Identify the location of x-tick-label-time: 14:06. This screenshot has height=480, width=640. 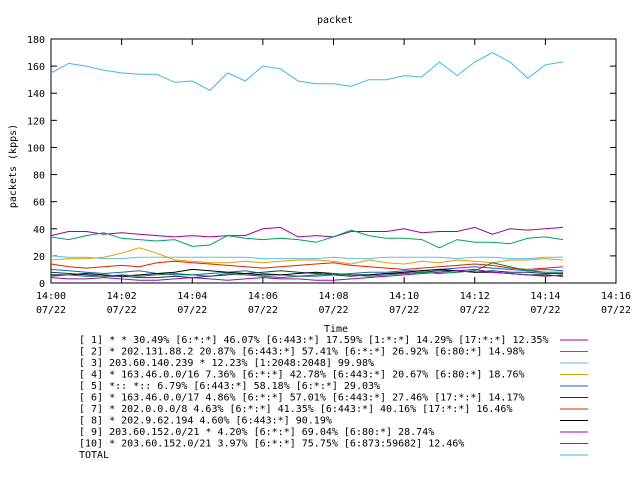
(263, 296).